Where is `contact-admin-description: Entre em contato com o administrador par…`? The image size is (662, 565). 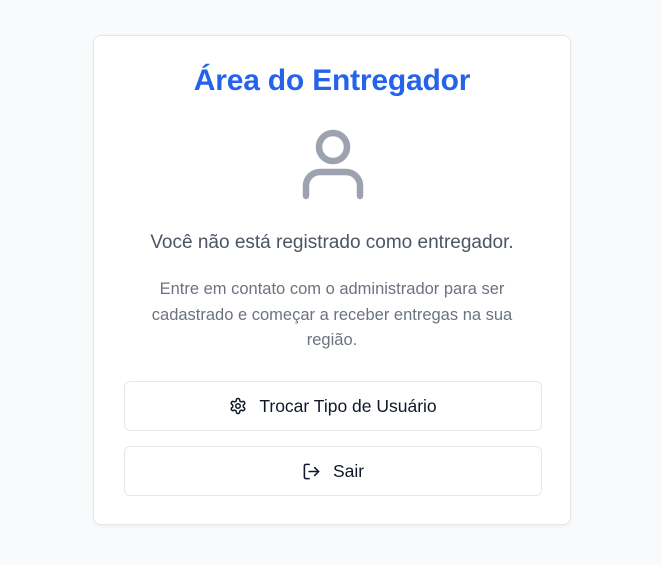 contact-admin-description: Entre em contato com o administrador par… is located at coordinates (332, 314).